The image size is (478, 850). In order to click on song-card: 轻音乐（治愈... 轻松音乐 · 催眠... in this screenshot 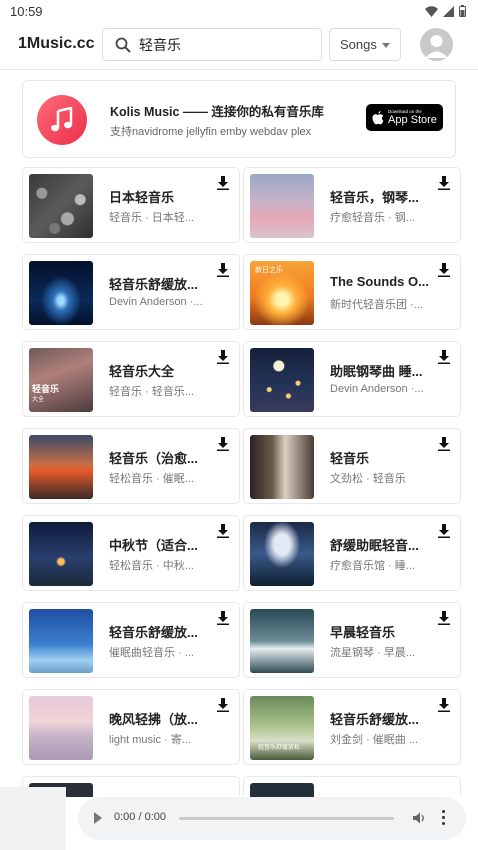, I will do `click(131, 466)`.